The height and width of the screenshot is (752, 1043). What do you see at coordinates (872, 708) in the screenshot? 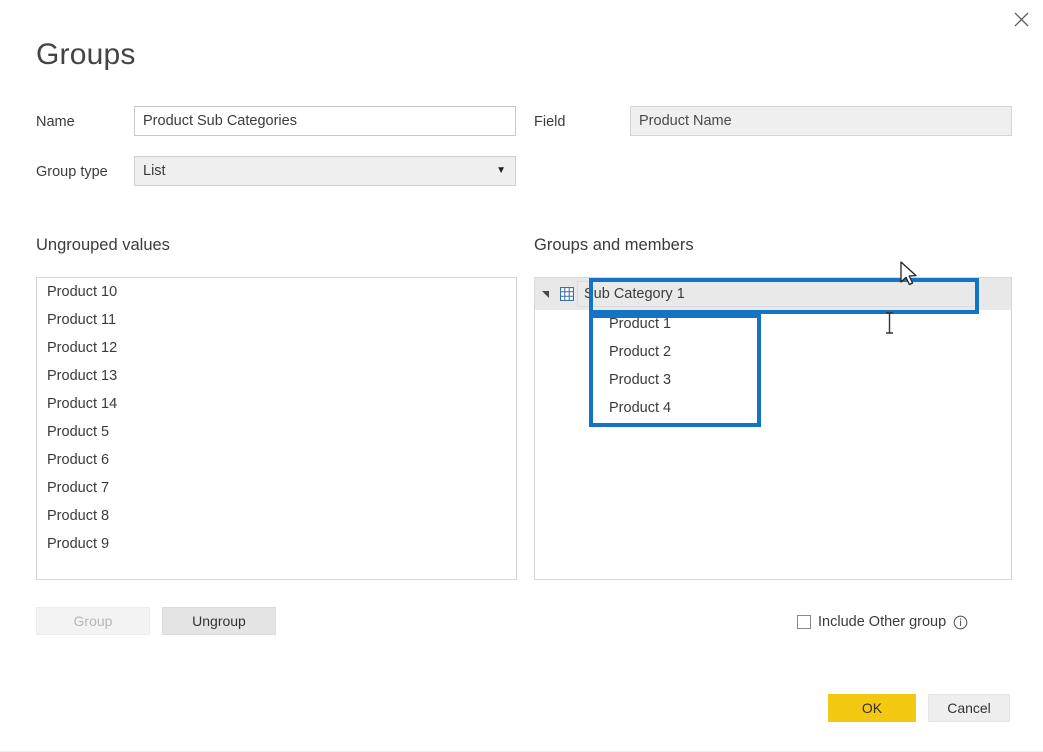
I see `ok-button: OK` at bounding box center [872, 708].